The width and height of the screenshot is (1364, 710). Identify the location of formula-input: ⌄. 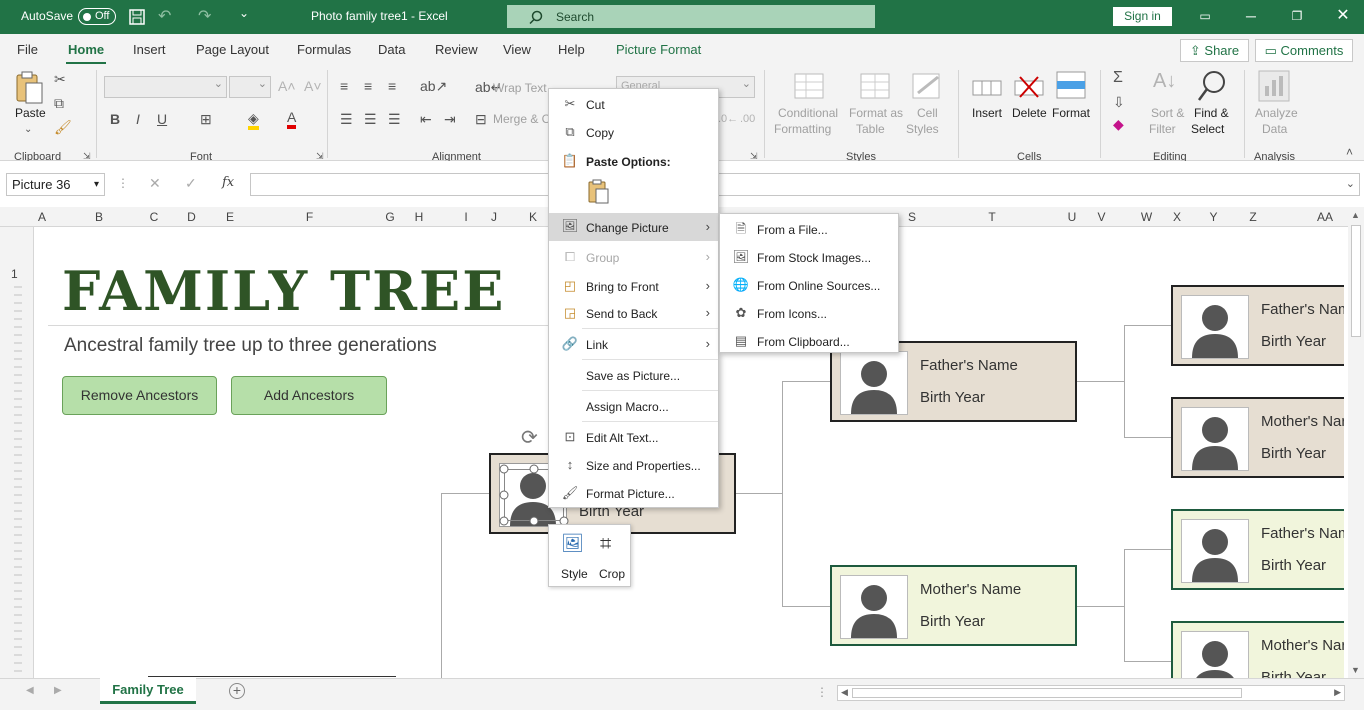
(805, 184).